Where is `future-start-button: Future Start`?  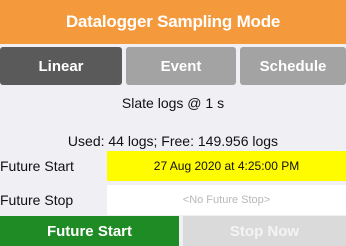
future-start-button: Future Start is located at coordinates (89, 231).